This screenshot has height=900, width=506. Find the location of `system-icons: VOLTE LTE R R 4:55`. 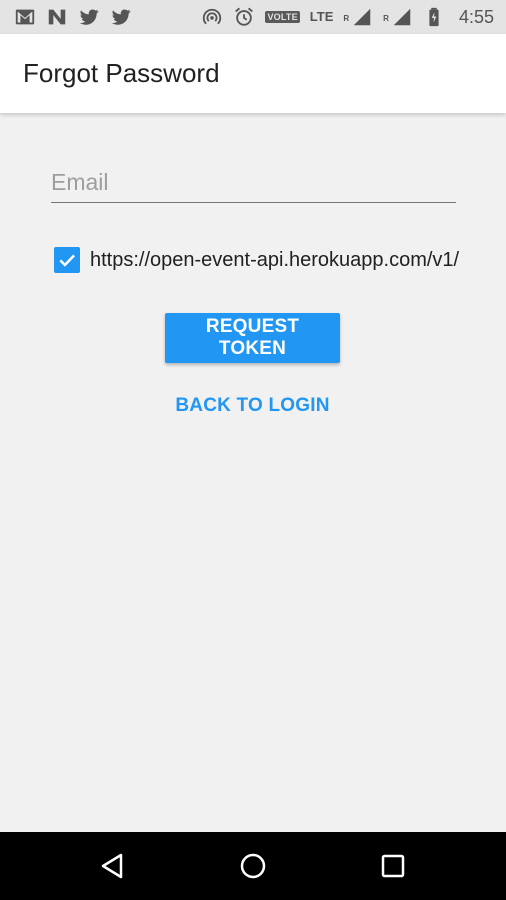

system-icons: VOLTE LTE R R 4:55 is located at coordinates (347, 17).